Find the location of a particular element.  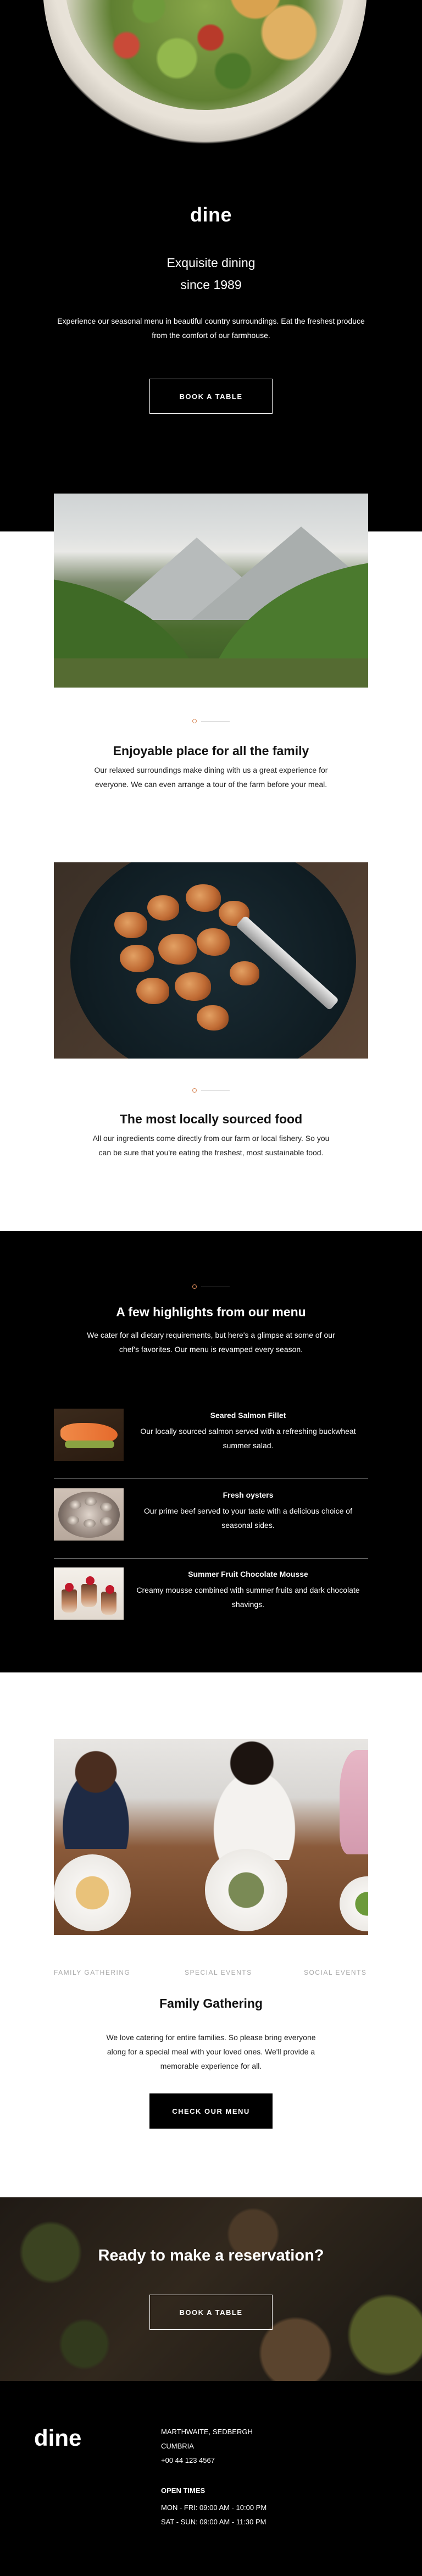

salmon-dish-image is located at coordinates (89, 1435).